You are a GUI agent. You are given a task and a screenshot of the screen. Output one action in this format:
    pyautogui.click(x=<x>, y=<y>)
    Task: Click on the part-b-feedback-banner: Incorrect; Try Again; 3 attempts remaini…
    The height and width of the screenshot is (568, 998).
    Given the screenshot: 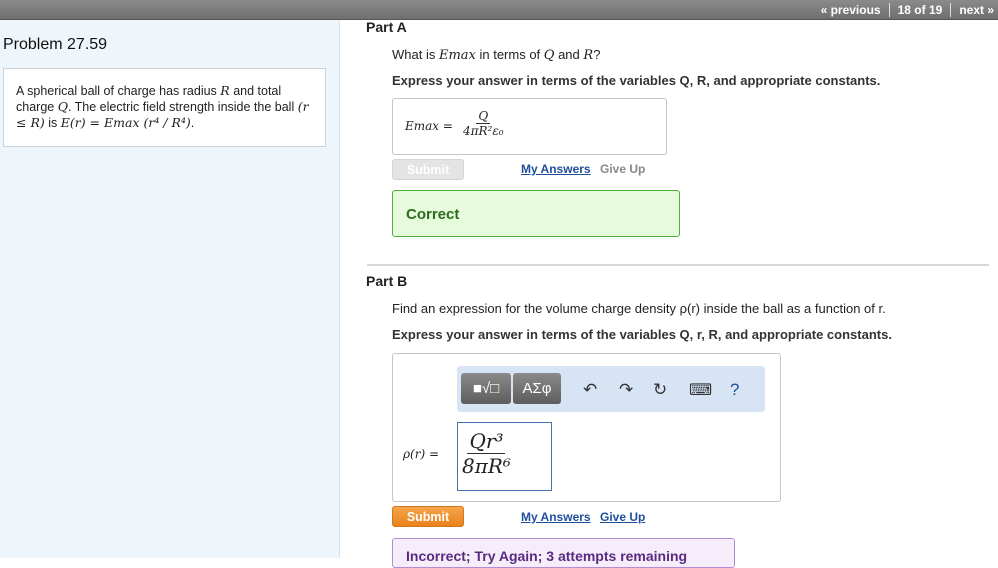 What is the action you would take?
    pyautogui.click(x=563, y=553)
    